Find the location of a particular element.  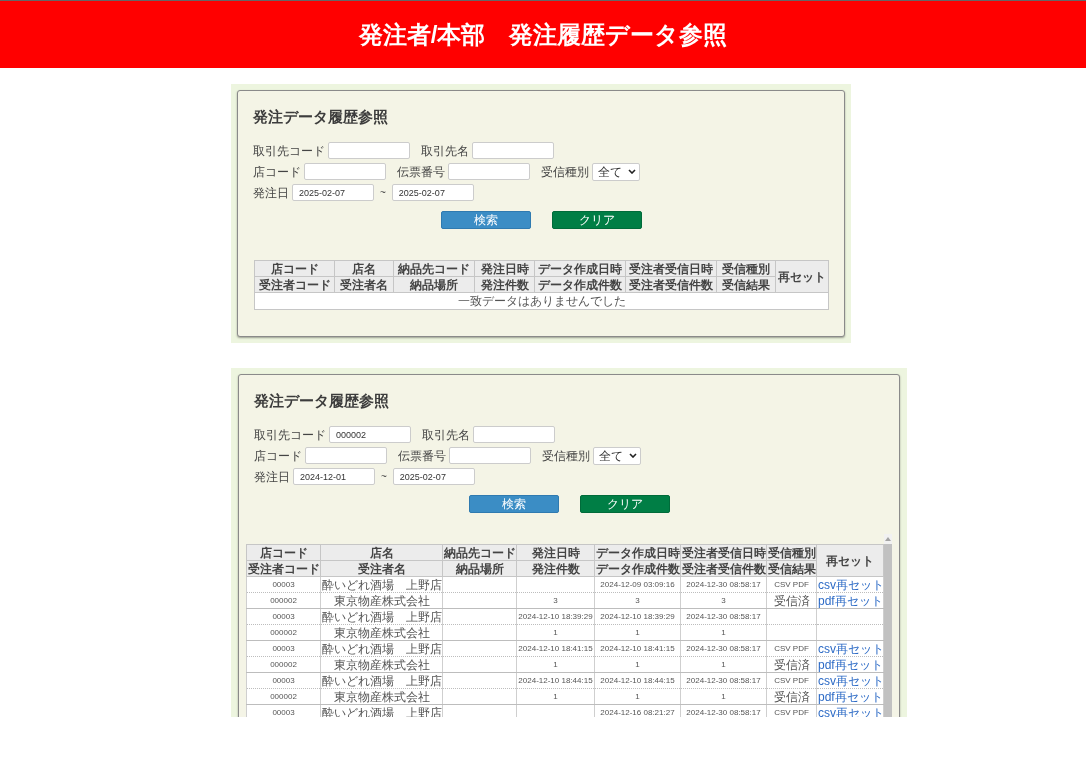

date-field: 2024-12-01 is located at coordinates (334, 476).